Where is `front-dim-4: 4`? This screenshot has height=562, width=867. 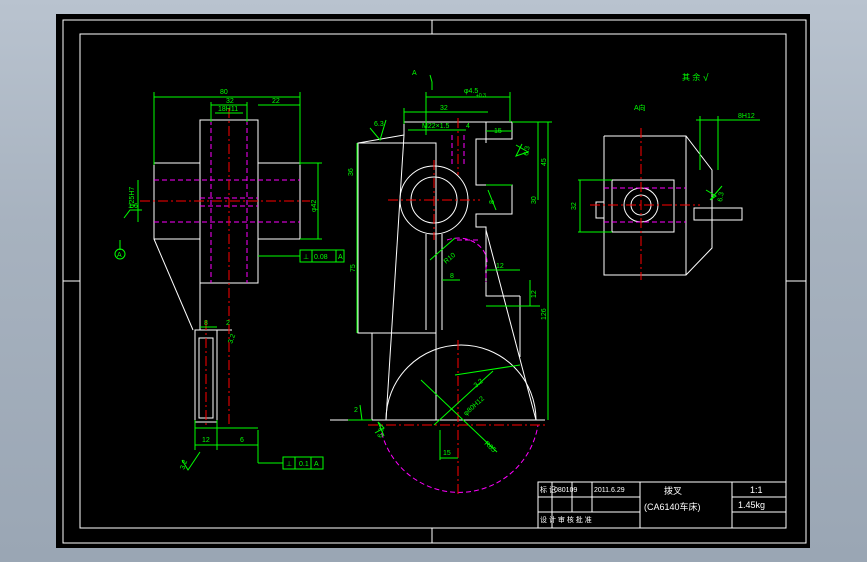 front-dim-4: 4 is located at coordinates (468, 126).